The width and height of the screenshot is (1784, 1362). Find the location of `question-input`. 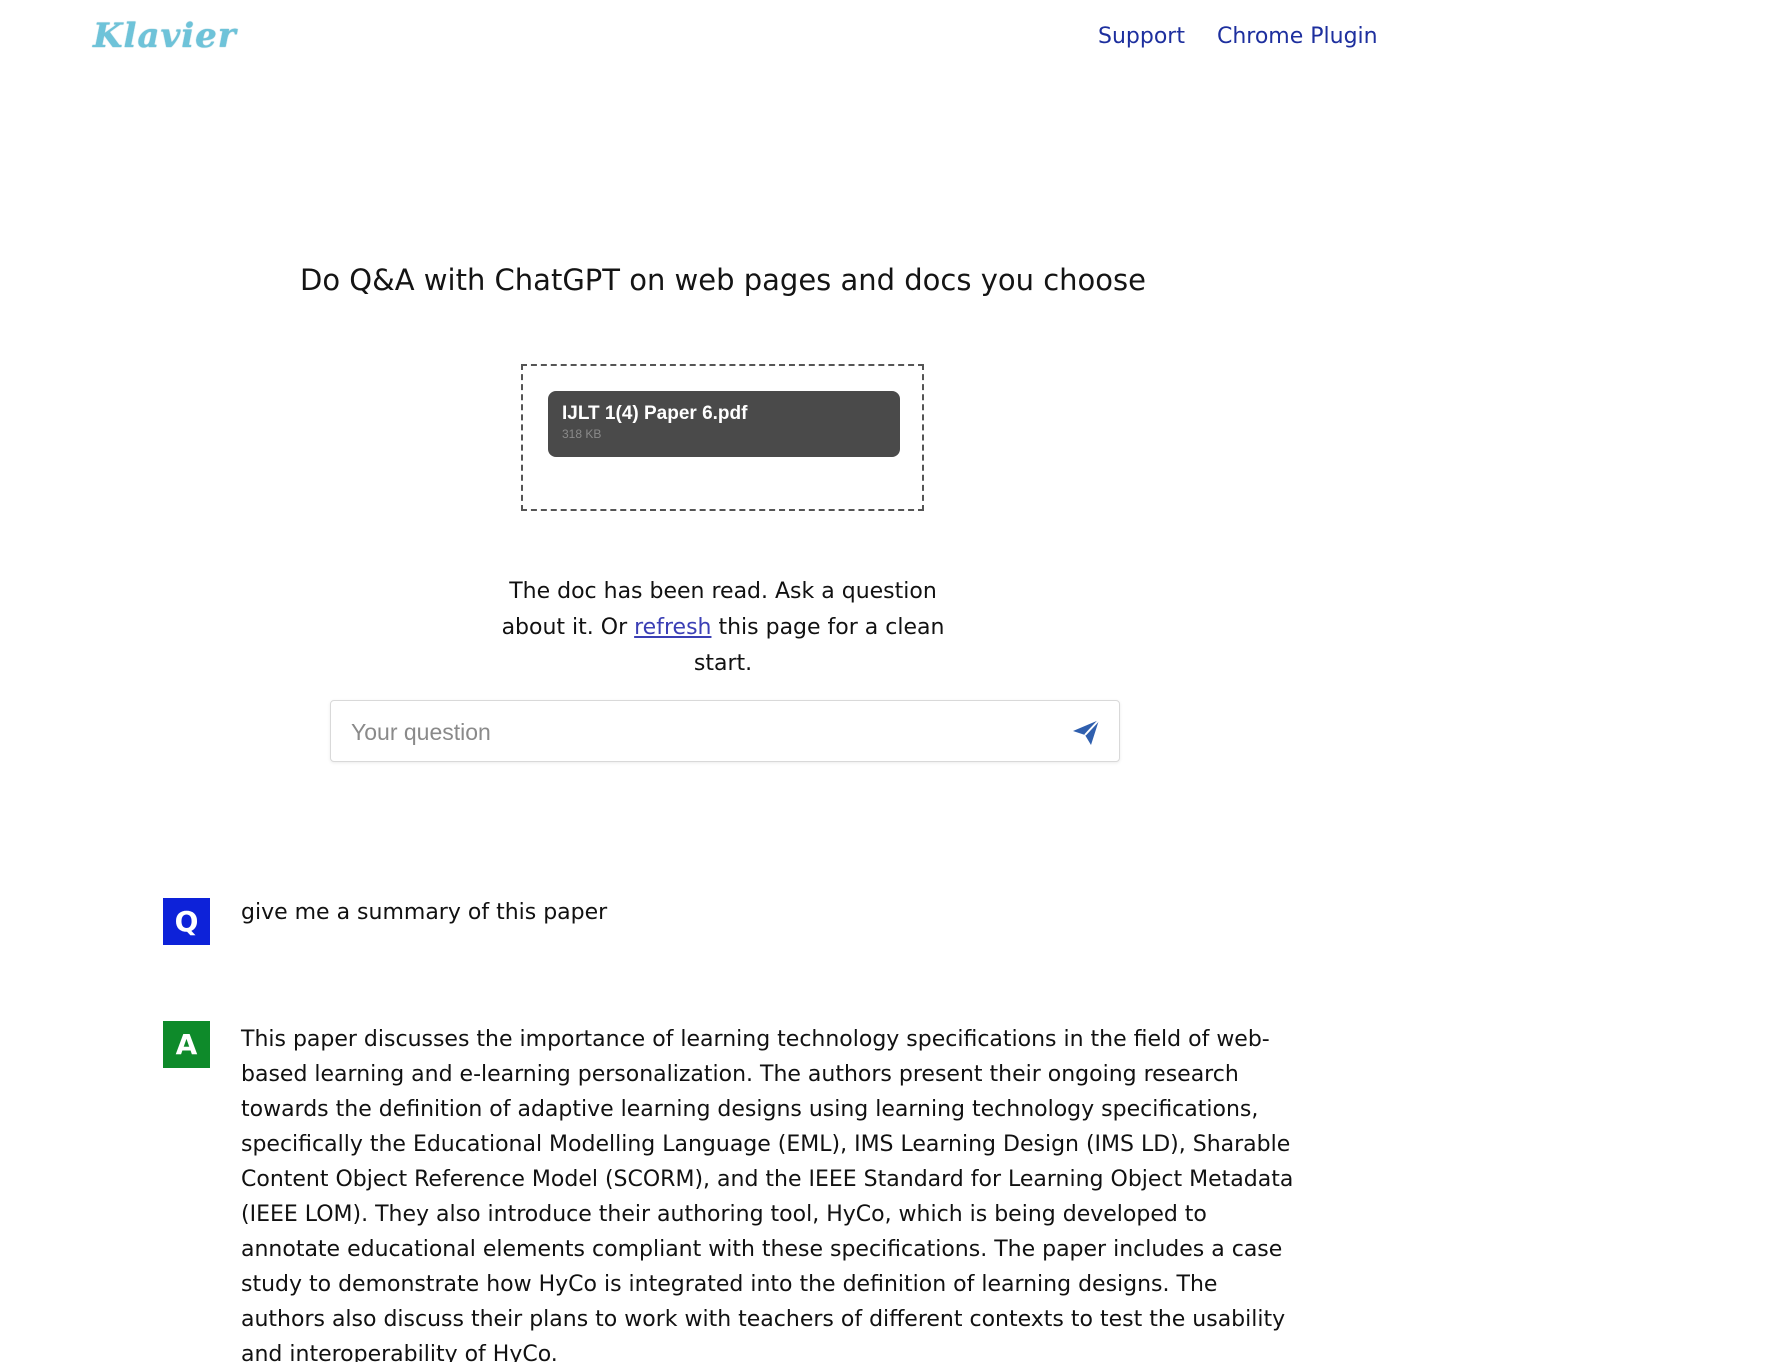

question-input is located at coordinates (701, 732).